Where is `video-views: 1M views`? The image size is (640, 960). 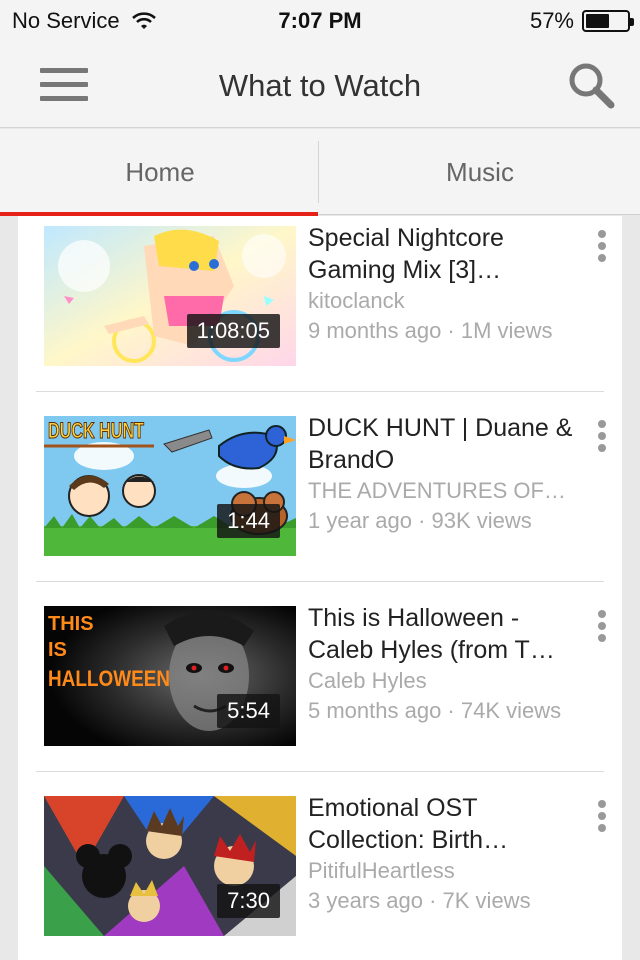 video-views: 1M views is located at coordinates (506, 330).